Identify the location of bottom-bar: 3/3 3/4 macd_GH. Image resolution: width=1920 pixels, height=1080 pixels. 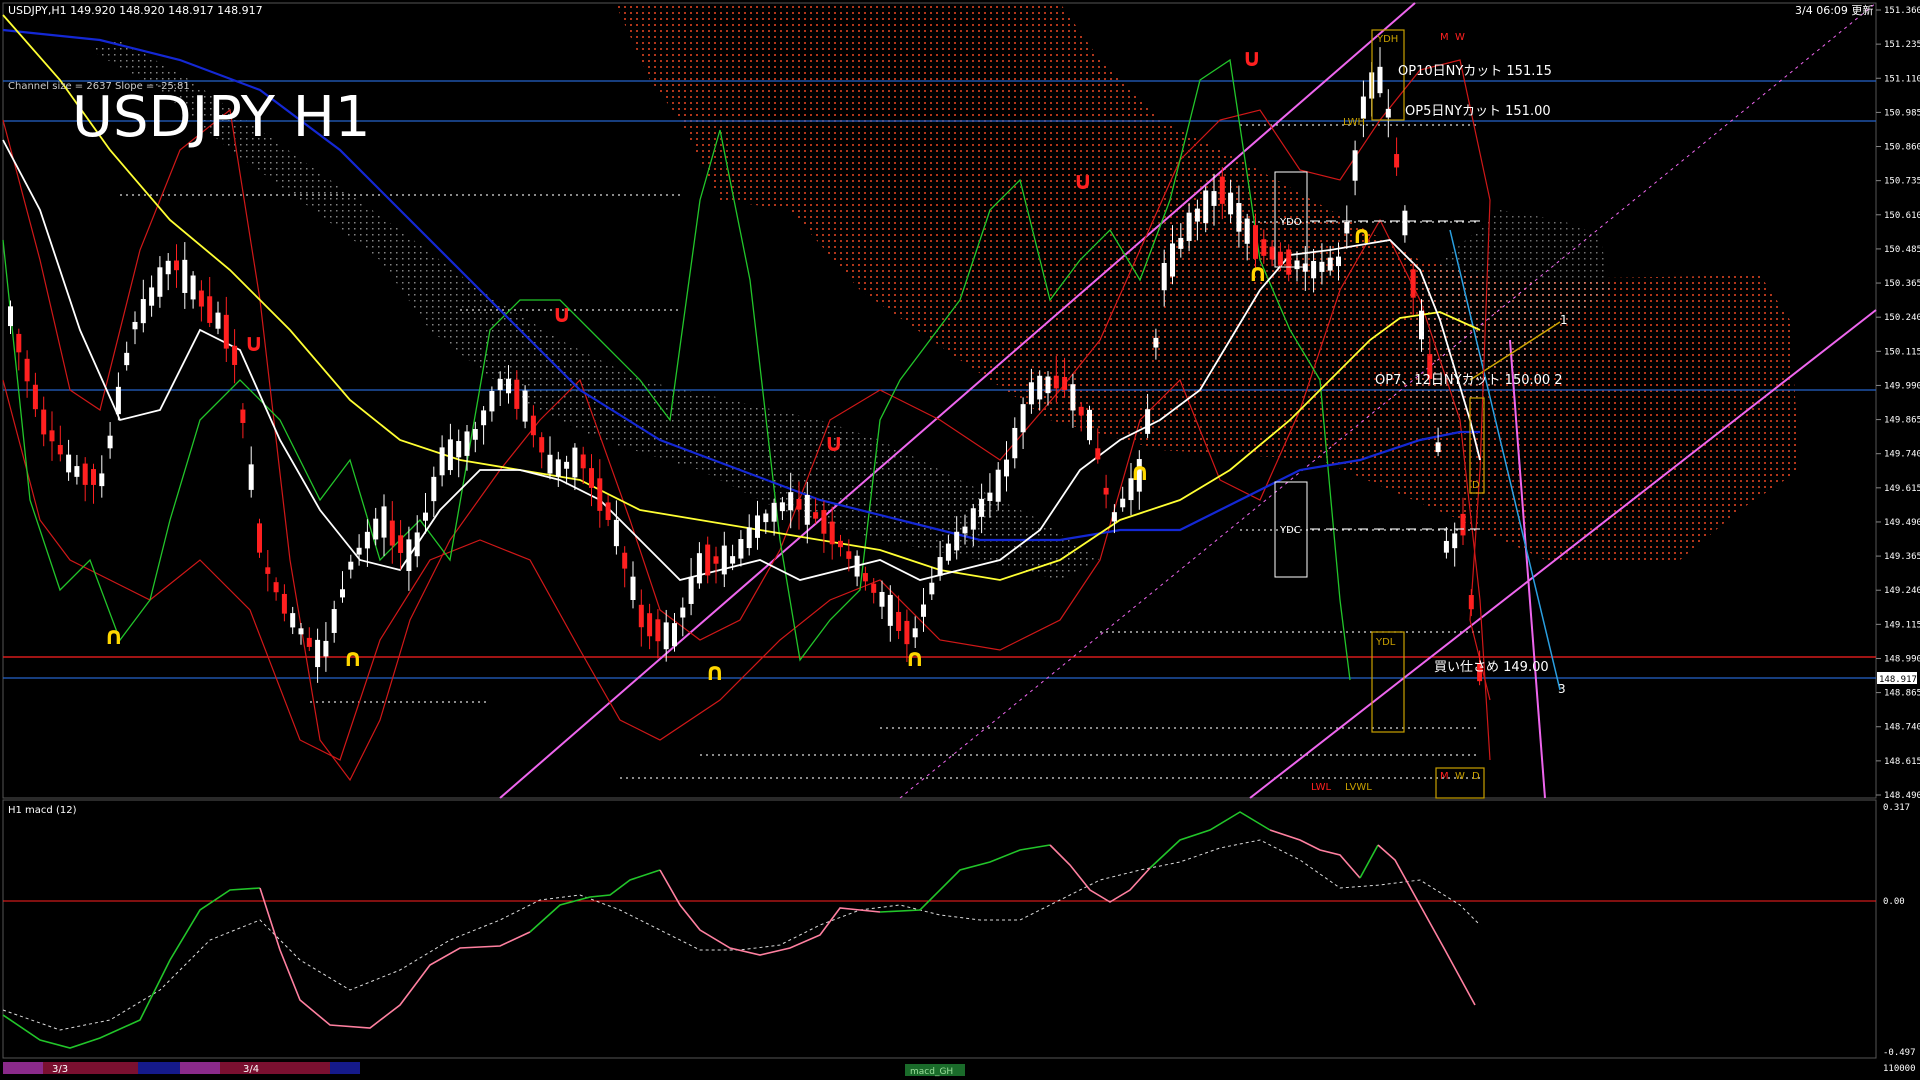
(484, 1069).